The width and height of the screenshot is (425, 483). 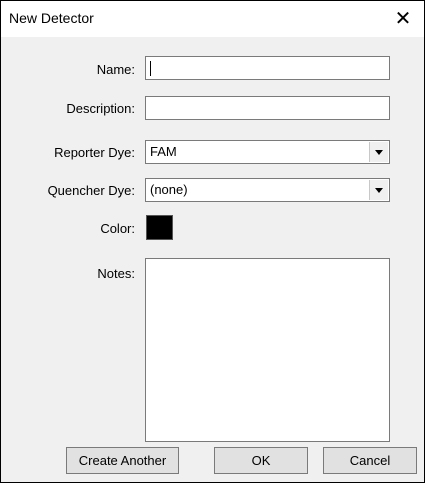 I want to click on description-field, so click(x=267, y=108).